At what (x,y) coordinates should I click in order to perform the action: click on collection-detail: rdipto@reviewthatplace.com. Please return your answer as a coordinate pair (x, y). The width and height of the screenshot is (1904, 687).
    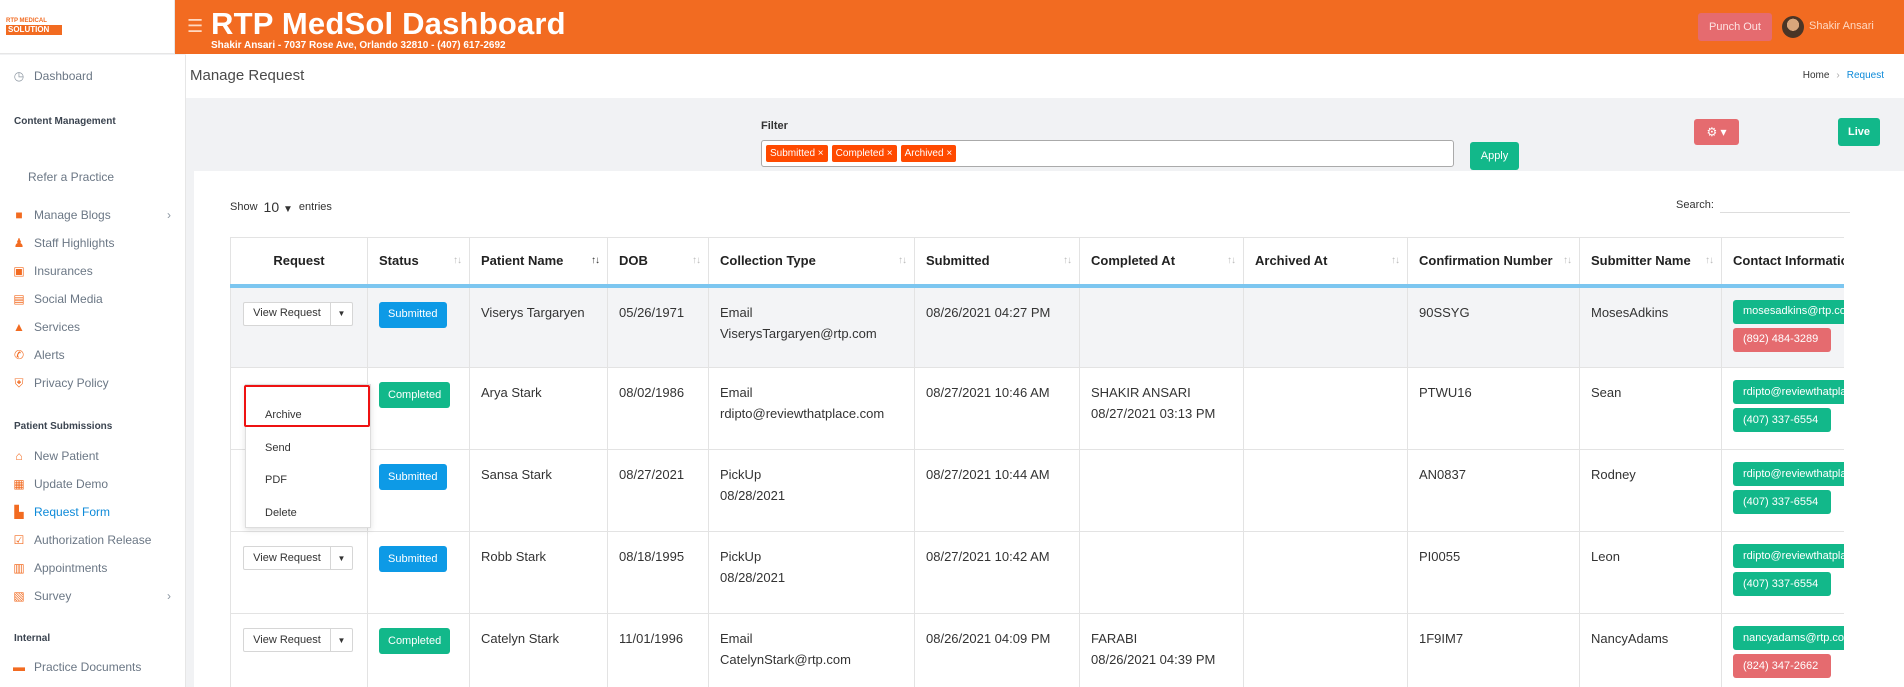
    Looking at the image, I should click on (802, 413).